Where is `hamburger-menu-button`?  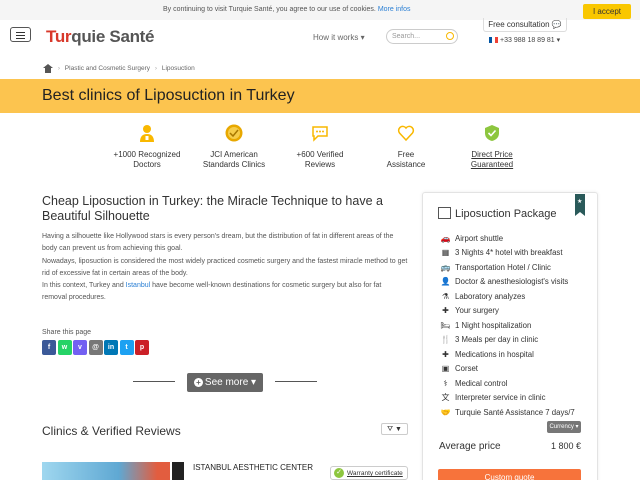
hamburger-menu-button is located at coordinates (20, 34).